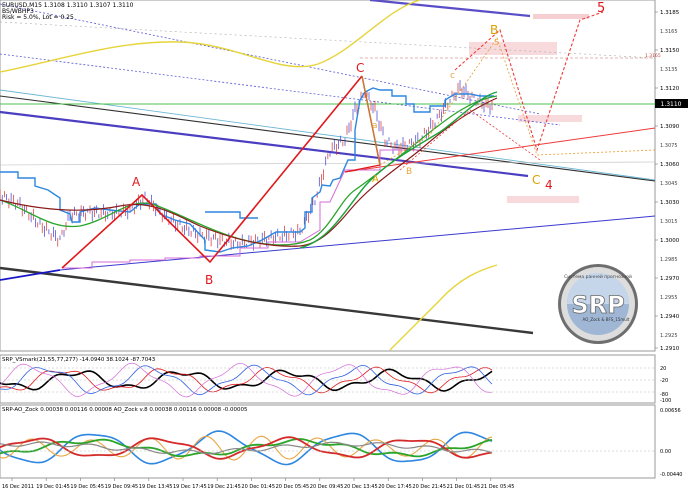 This screenshot has height=490, width=688. Describe the element at coordinates (498, 487) in the screenshot. I see `time-tick-label: 21 Dec 05:45` at that location.